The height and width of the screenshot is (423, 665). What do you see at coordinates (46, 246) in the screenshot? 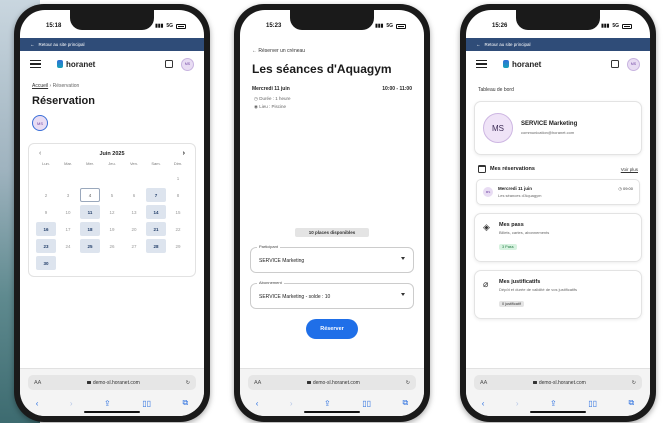
I see `calendar-day: 23` at bounding box center [46, 246].